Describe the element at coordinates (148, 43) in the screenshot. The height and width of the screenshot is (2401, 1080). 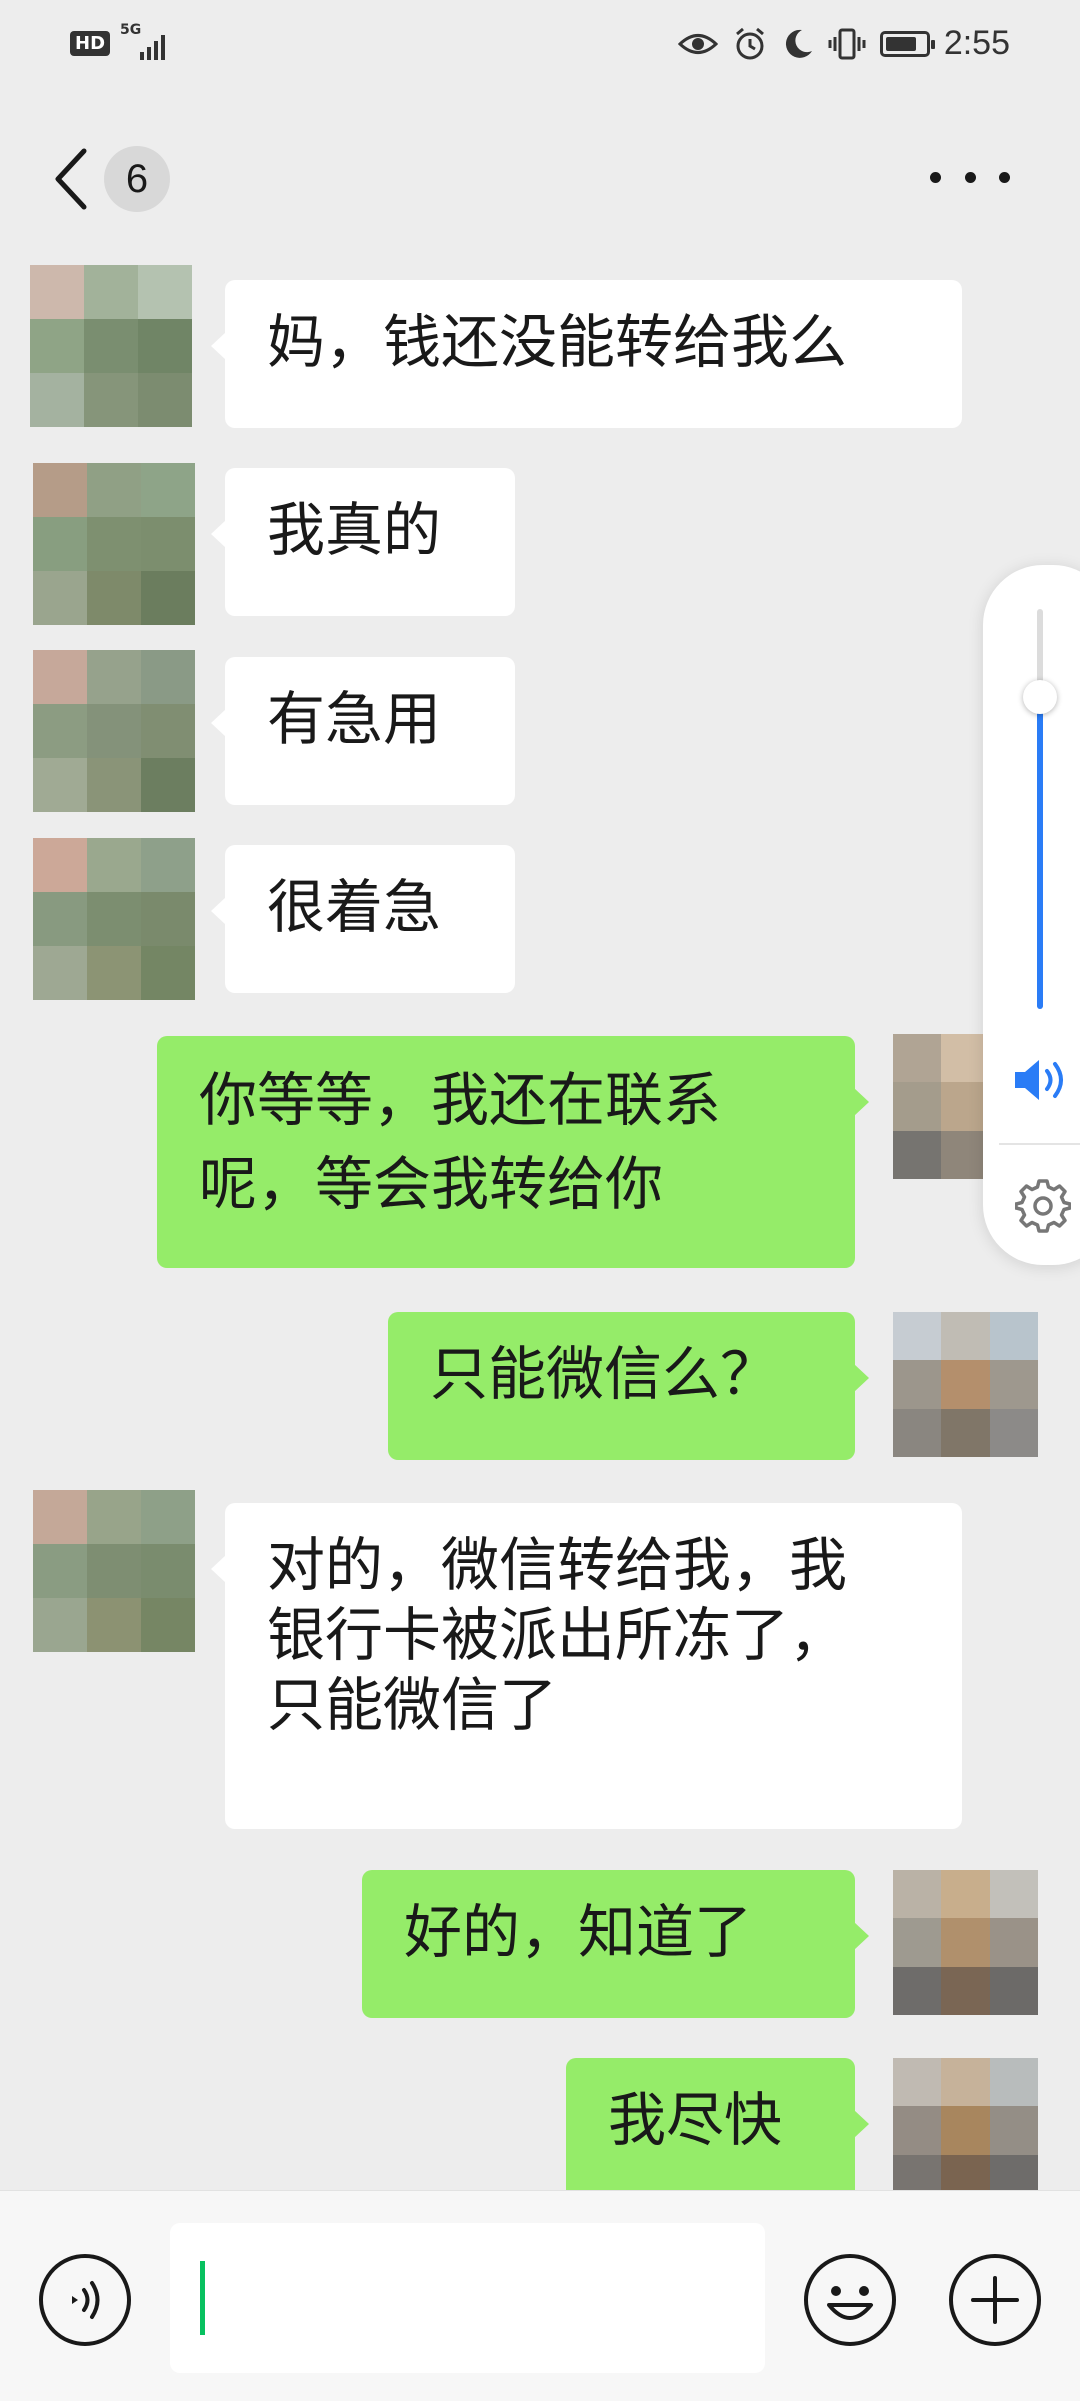
I see `signal-icon: 5G` at that location.